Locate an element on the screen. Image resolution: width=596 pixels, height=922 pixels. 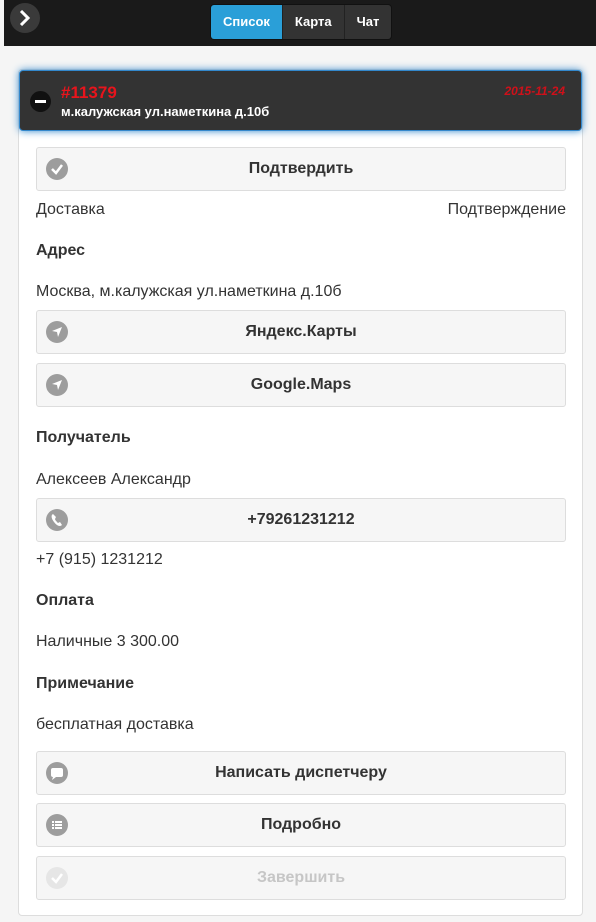
recipient-label: Получатель is located at coordinates (83, 437).